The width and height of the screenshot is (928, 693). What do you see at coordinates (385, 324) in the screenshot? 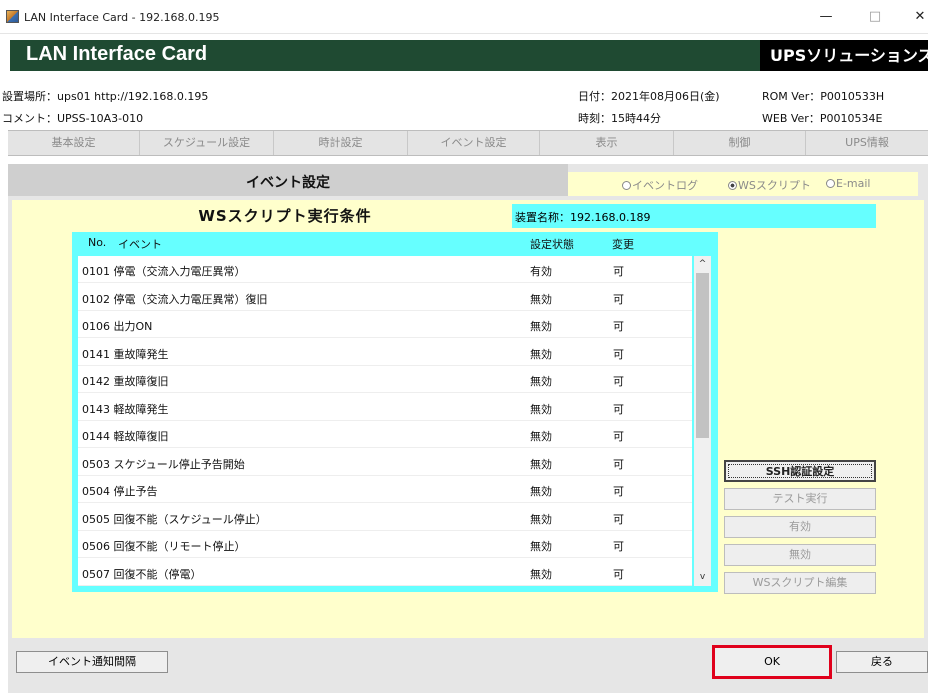
I see `table-row: 0106 出力ON 無効 可` at bounding box center [385, 324].